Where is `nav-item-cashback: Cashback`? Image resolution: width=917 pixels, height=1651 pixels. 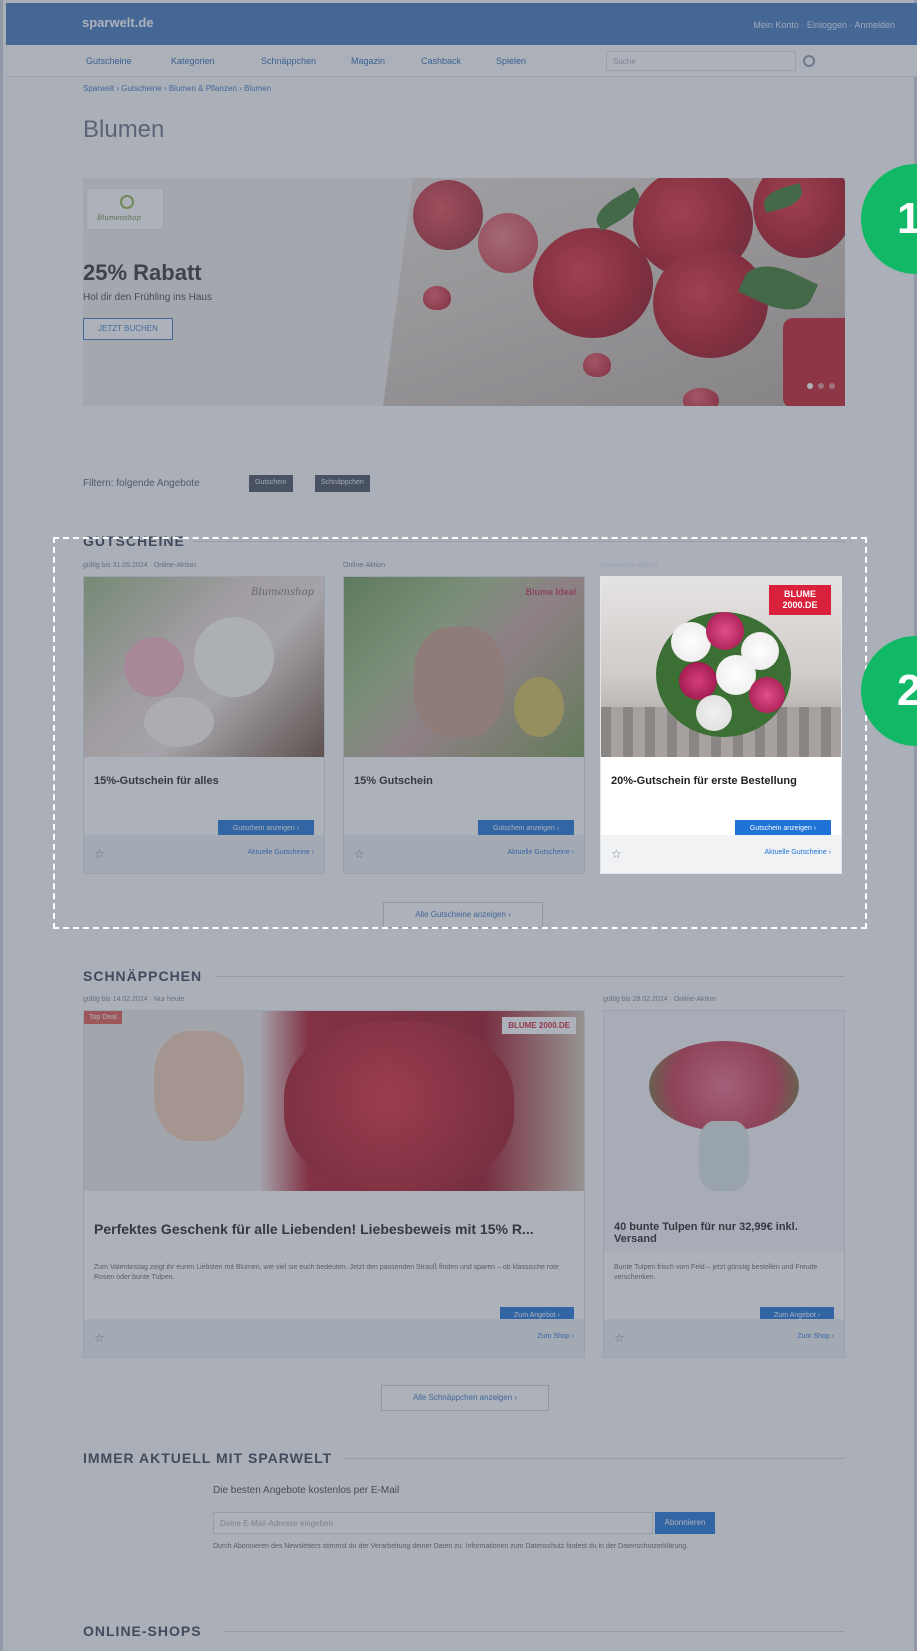 nav-item-cashback: Cashback is located at coordinates (441, 61).